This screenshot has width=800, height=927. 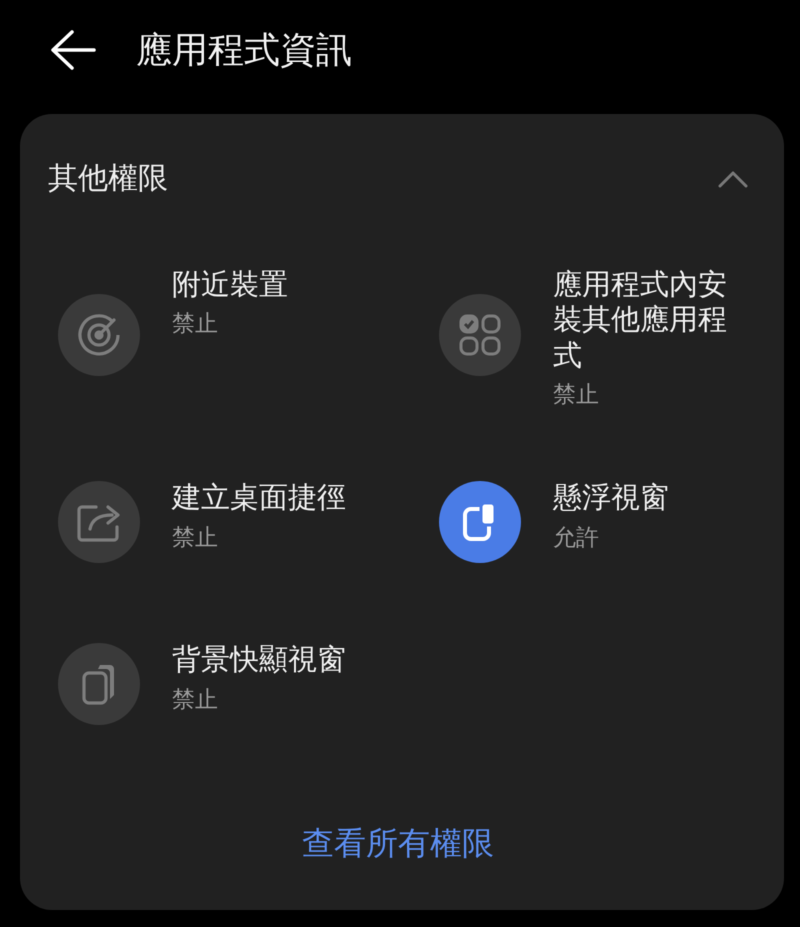 I want to click on permission-name: 背景快顯視窗, so click(x=259, y=660).